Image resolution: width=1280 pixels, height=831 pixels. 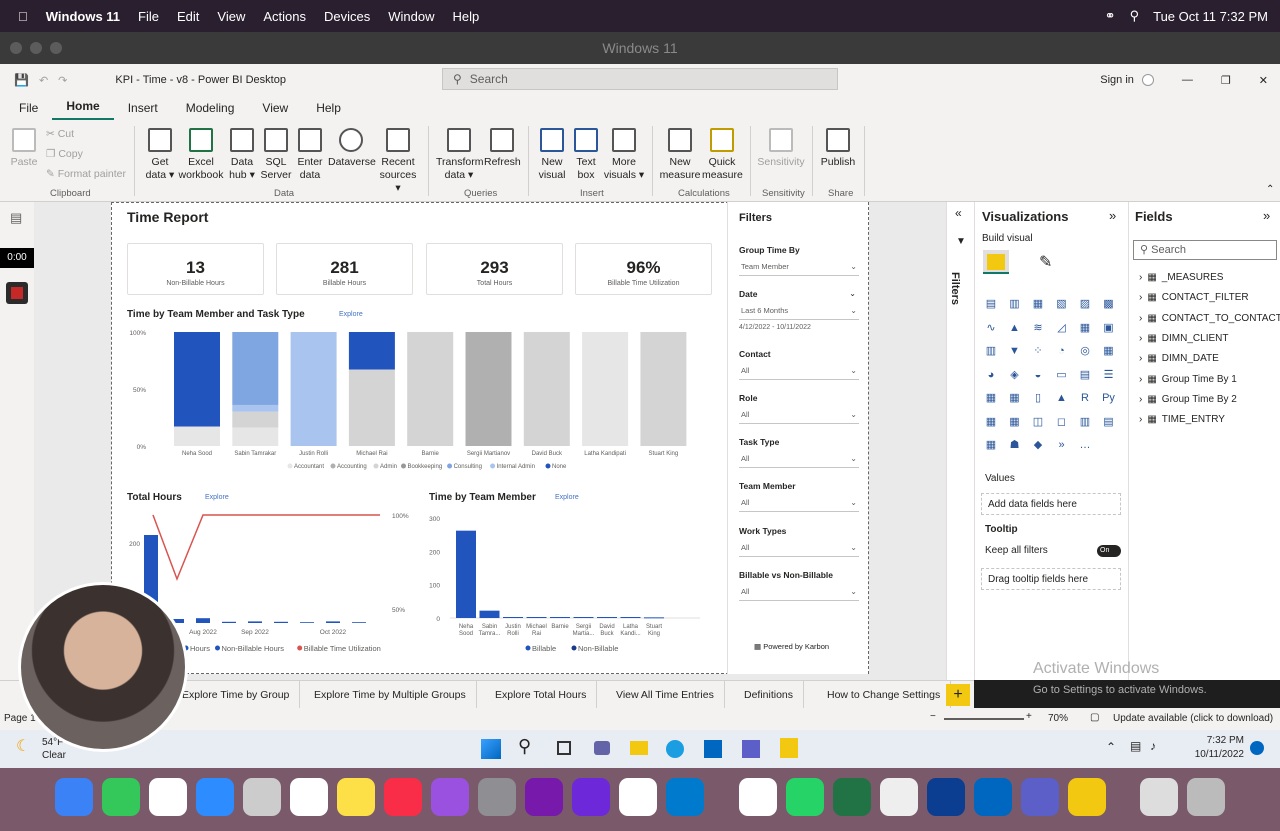 I want to click on avatar, so click(x=1147, y=80).